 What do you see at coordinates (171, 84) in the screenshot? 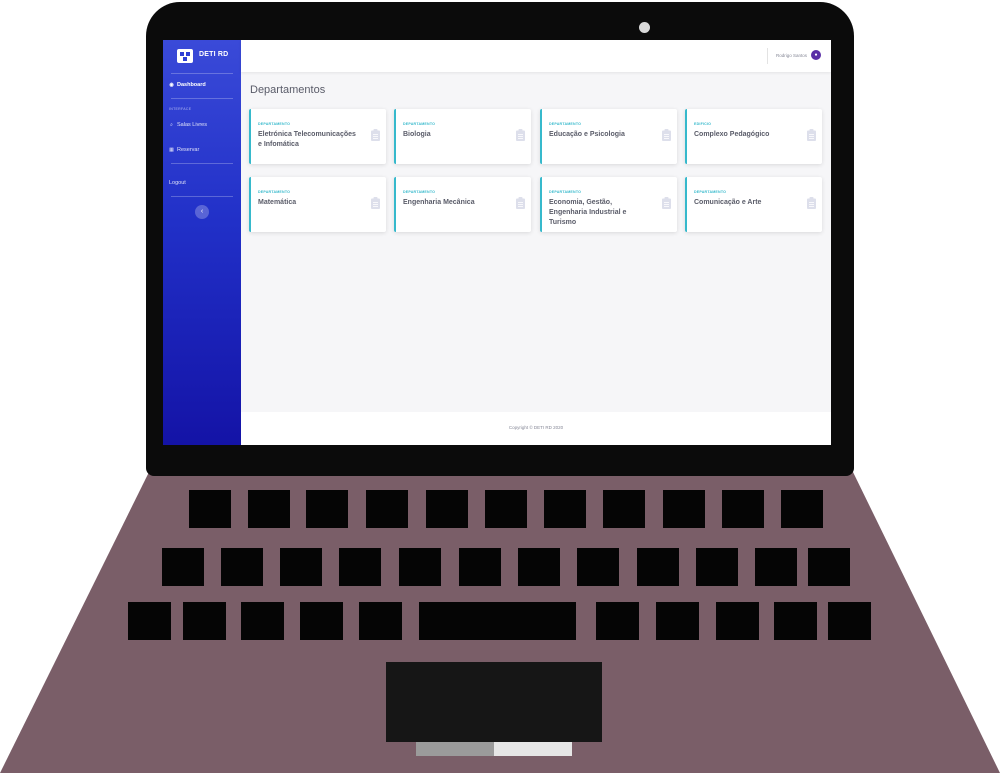
I see `dashboard-icon: ◉` at bounding box center [171, 84].